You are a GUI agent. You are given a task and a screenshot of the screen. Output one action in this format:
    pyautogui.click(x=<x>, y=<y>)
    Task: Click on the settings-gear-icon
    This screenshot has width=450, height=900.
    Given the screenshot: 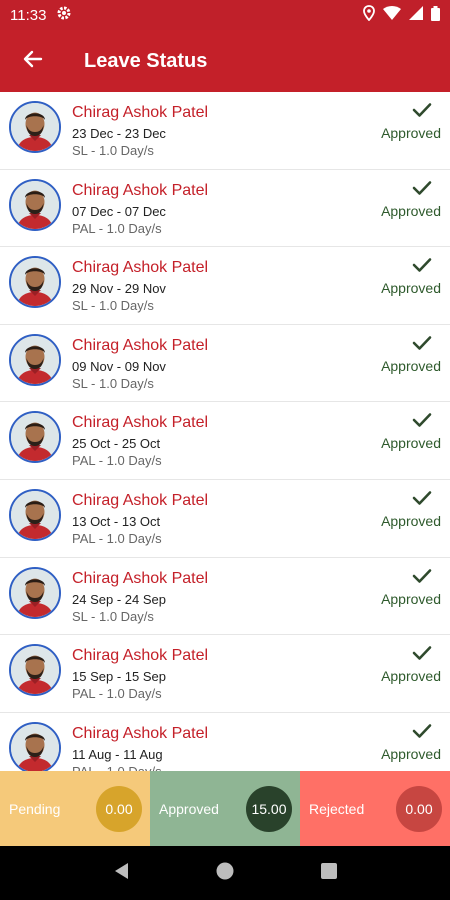 What is the action you would take?
    pyautogui.click(x=64, y=15)
    